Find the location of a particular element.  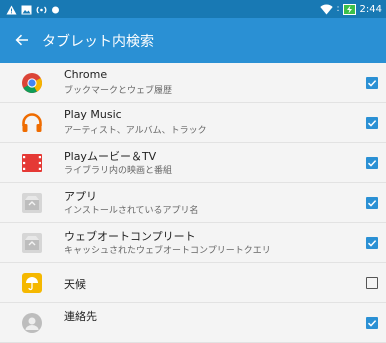

image-notification-icon is located at coordinates (26, 9).